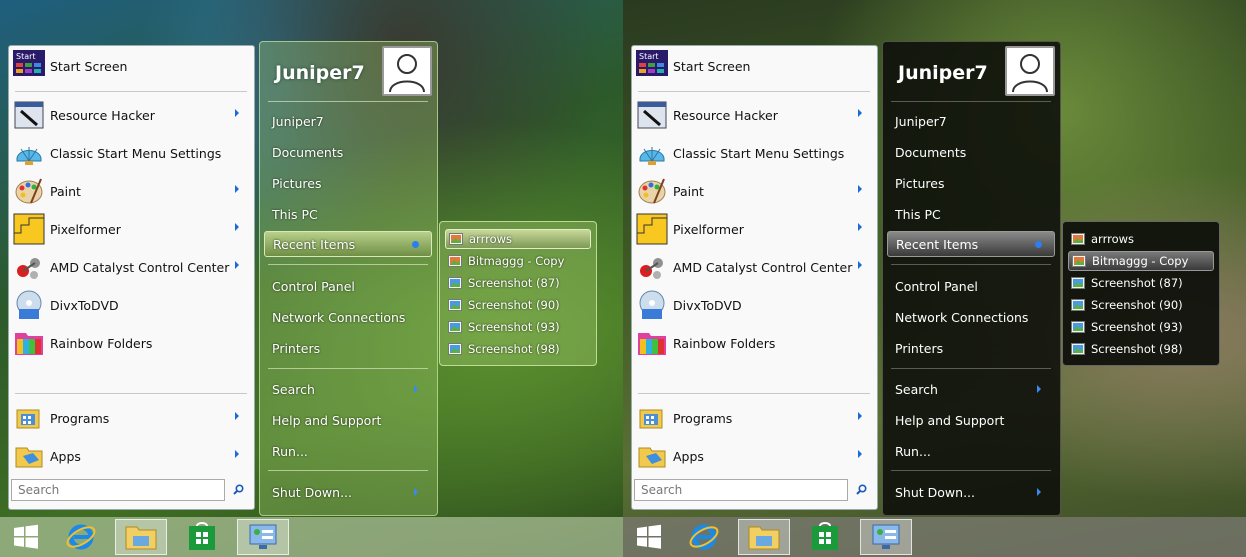 This screenshot has width=1246, height=557. What do you see at coordinates (29, 456) in the screenshot?
I see `apps-folder-icon` at bounding box center [29, 456].